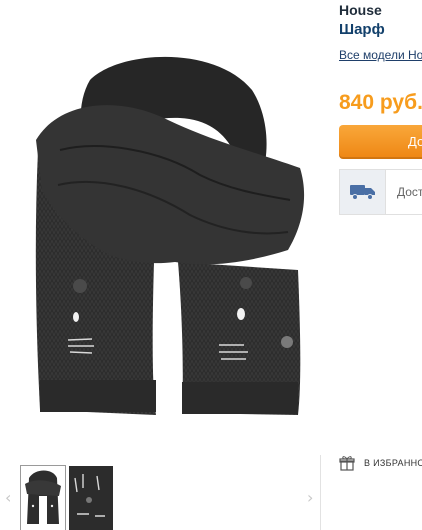 This screenshot has width=422, height=530. I want to click on add-to-cart-button: Добавить в корзину, so click(380, 142).